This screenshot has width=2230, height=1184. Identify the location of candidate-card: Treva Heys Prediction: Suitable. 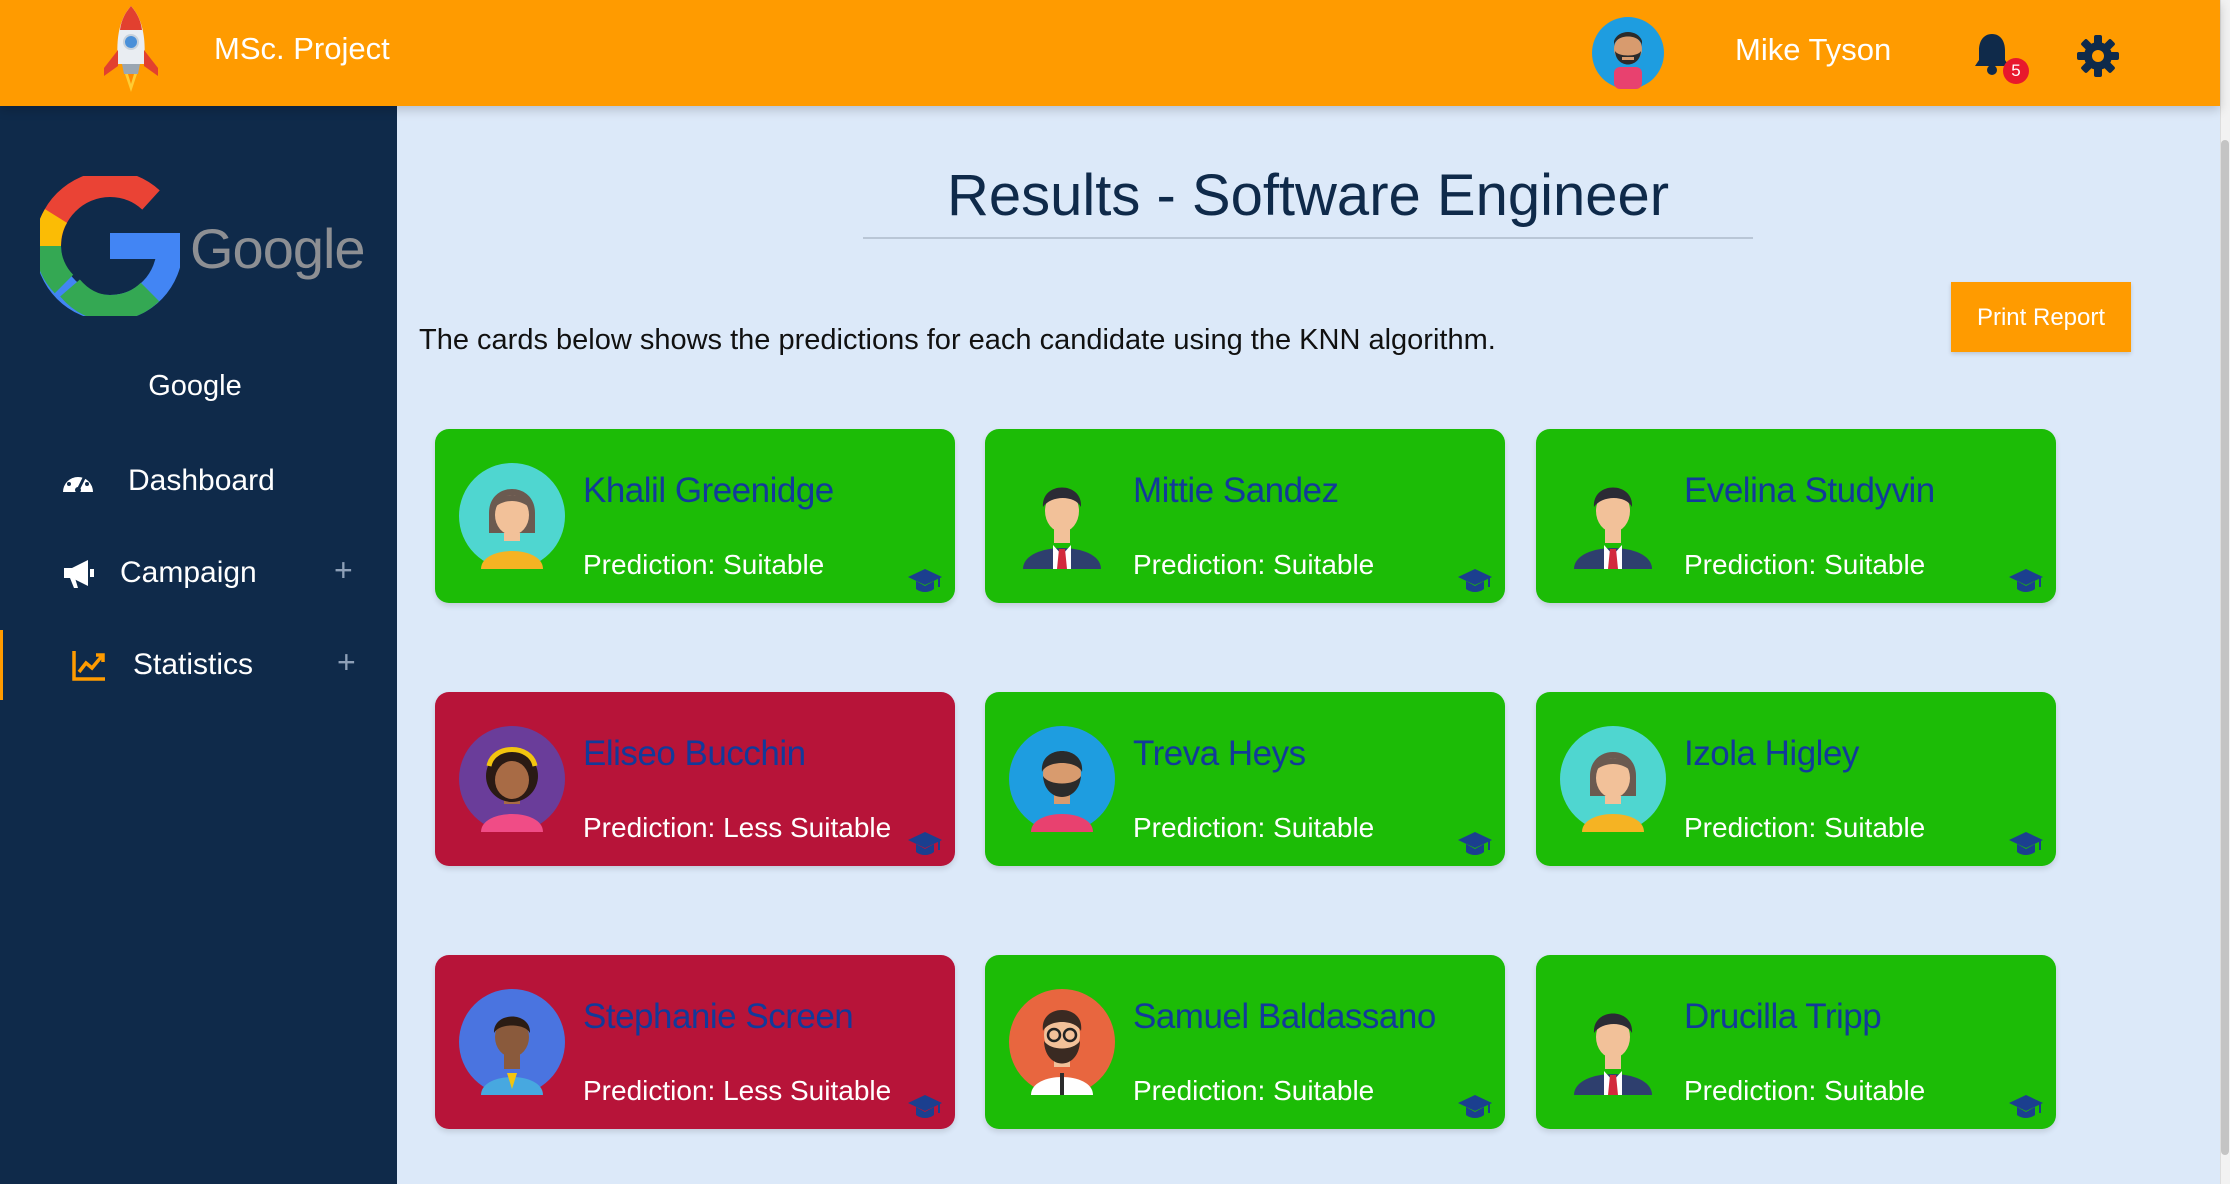
(1245, 779).